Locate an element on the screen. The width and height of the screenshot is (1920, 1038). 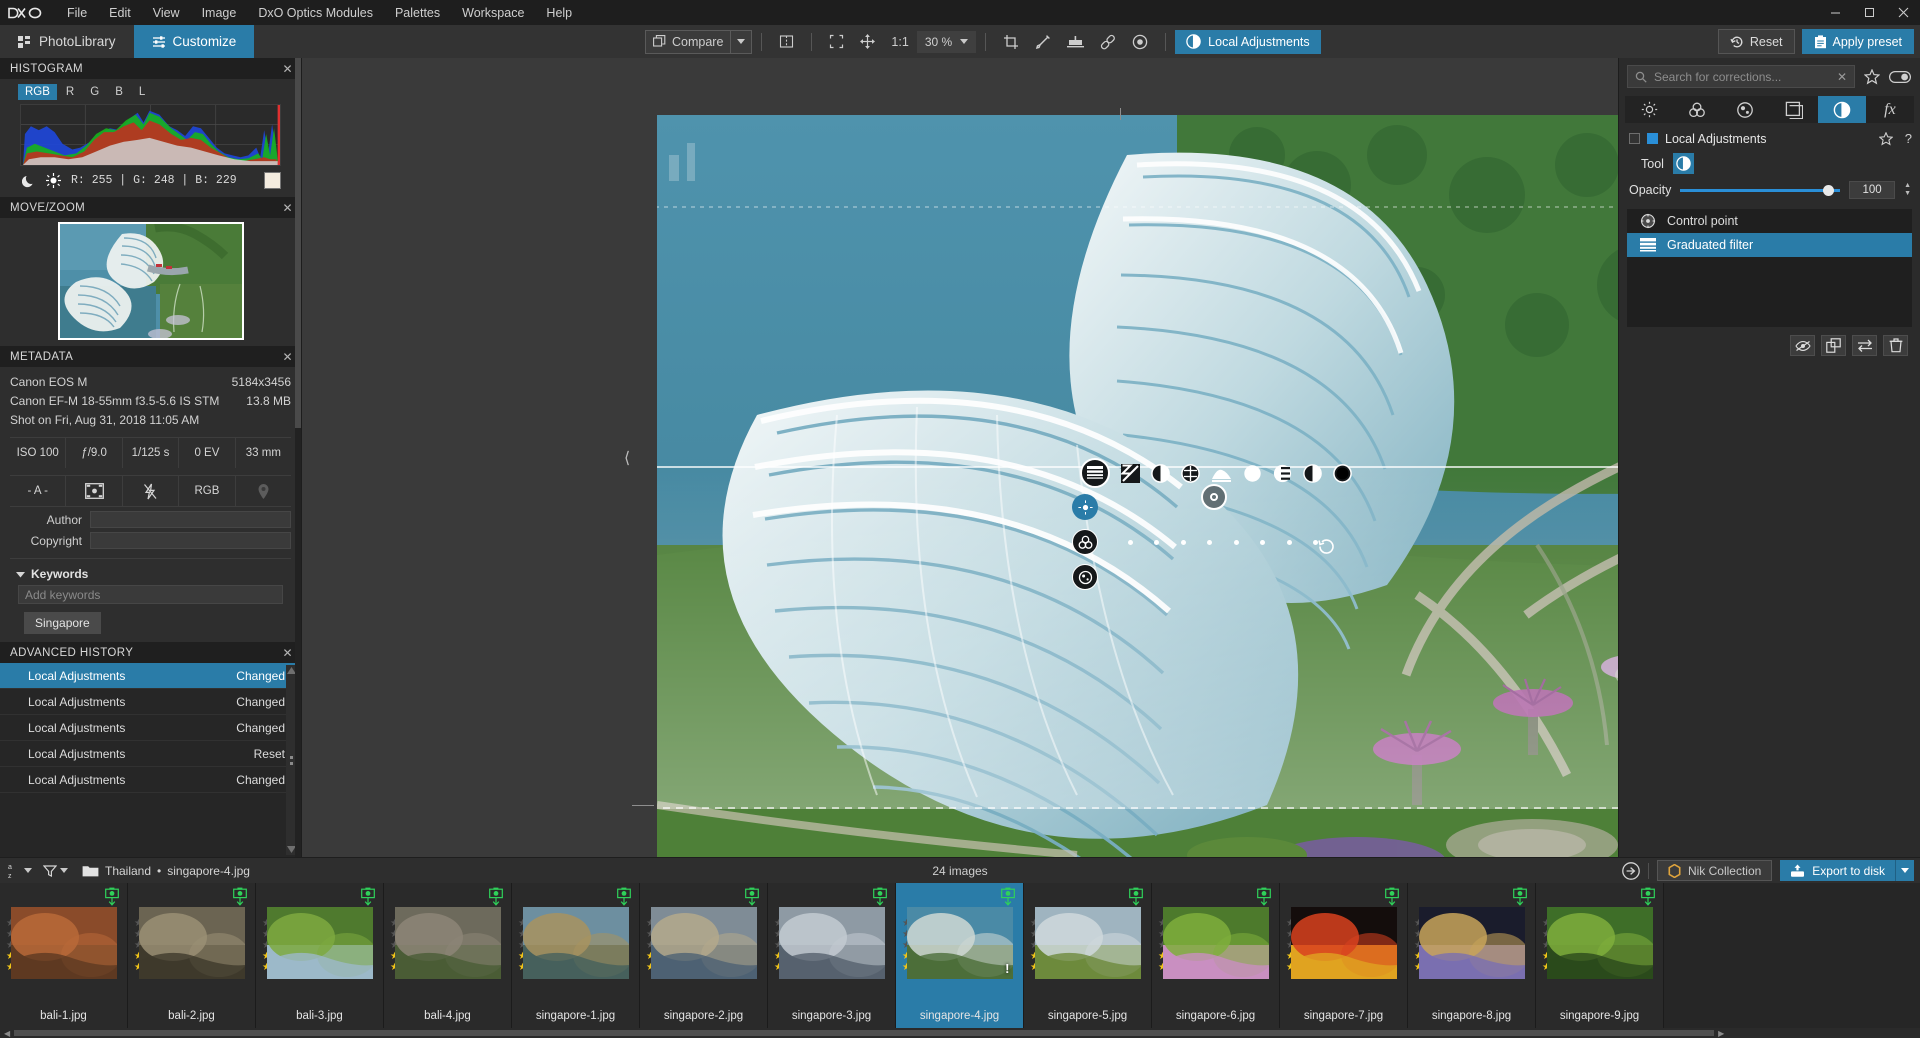
filmstrip-item: ★ ★ ★ ★ ★ bali-1.jpg is located at coordinates (64, 960).